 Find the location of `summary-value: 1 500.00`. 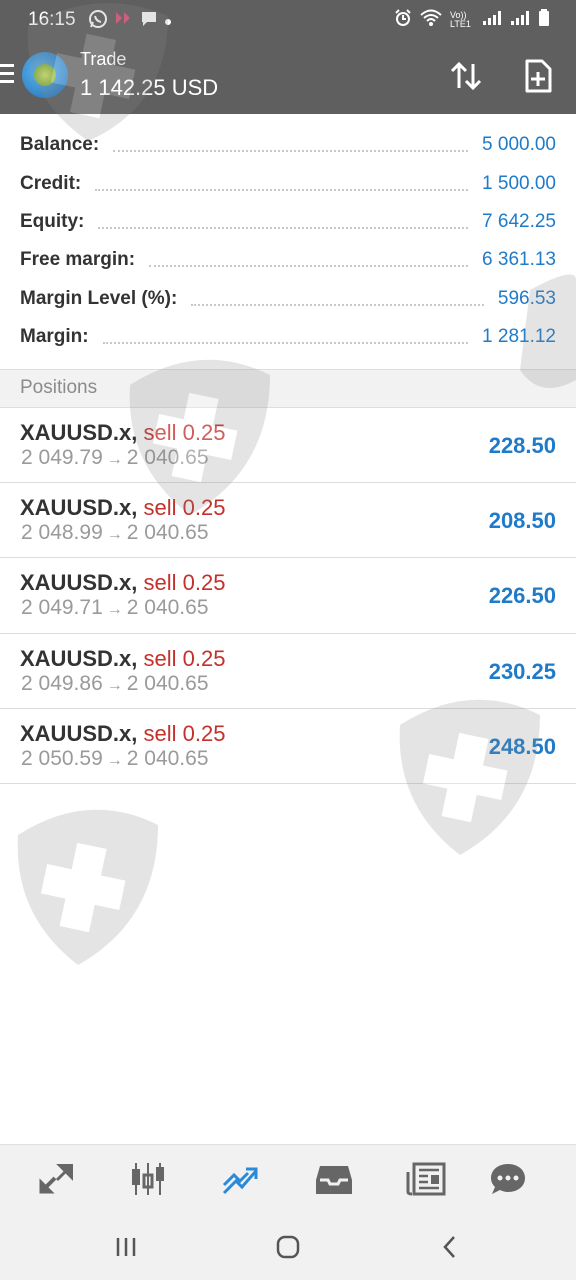

summary-value: 1 500.00 is located at coordinates (519, 183).